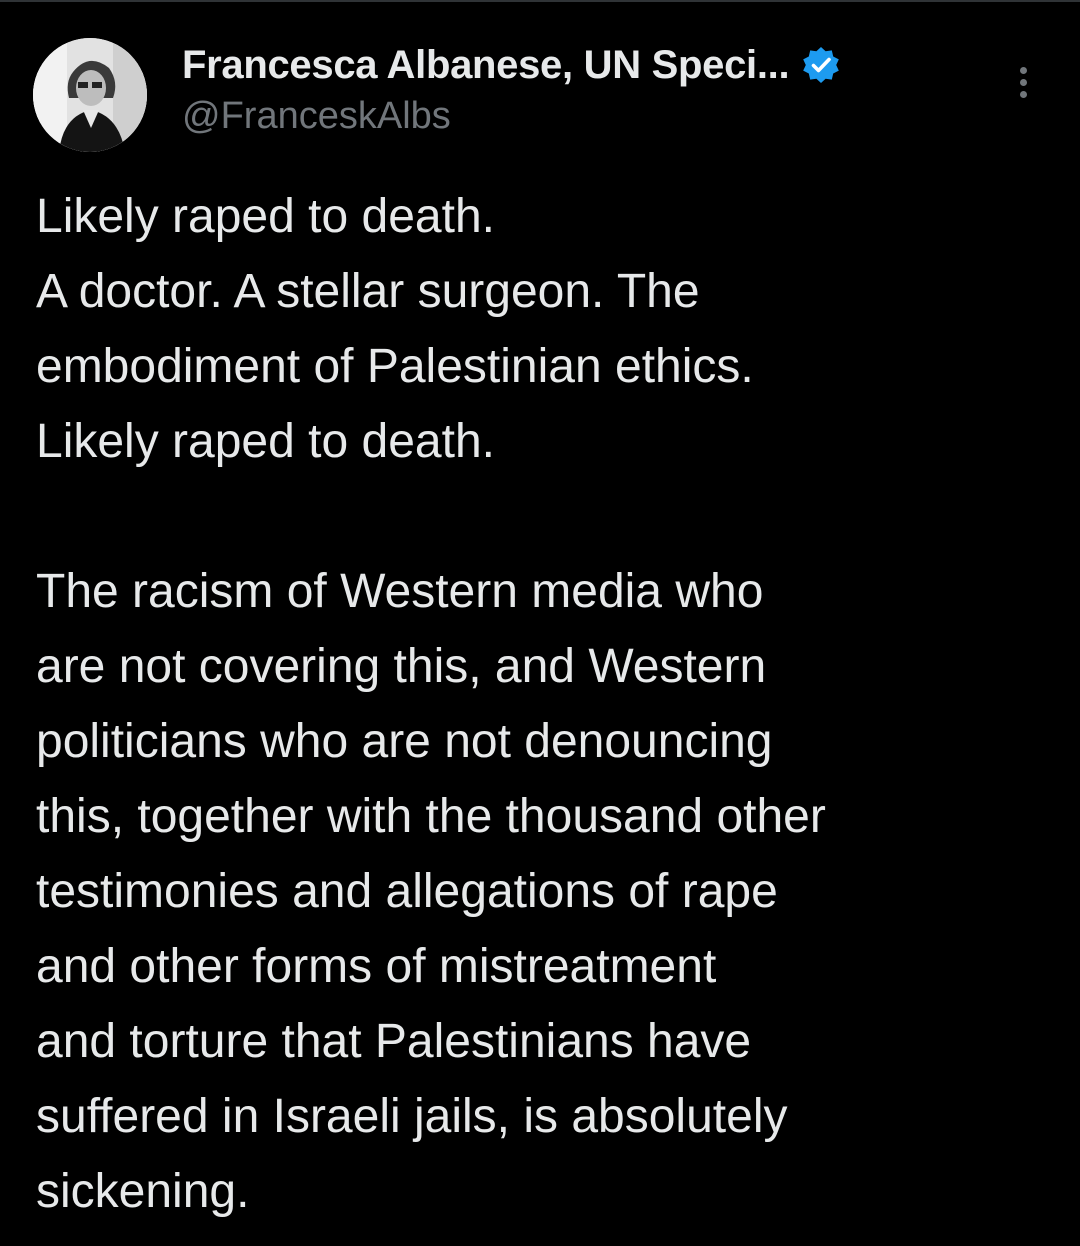 The height and width of the screenshot is (1246, 1080). I want to click on tweet-line: sickening., so click(143, 1191).